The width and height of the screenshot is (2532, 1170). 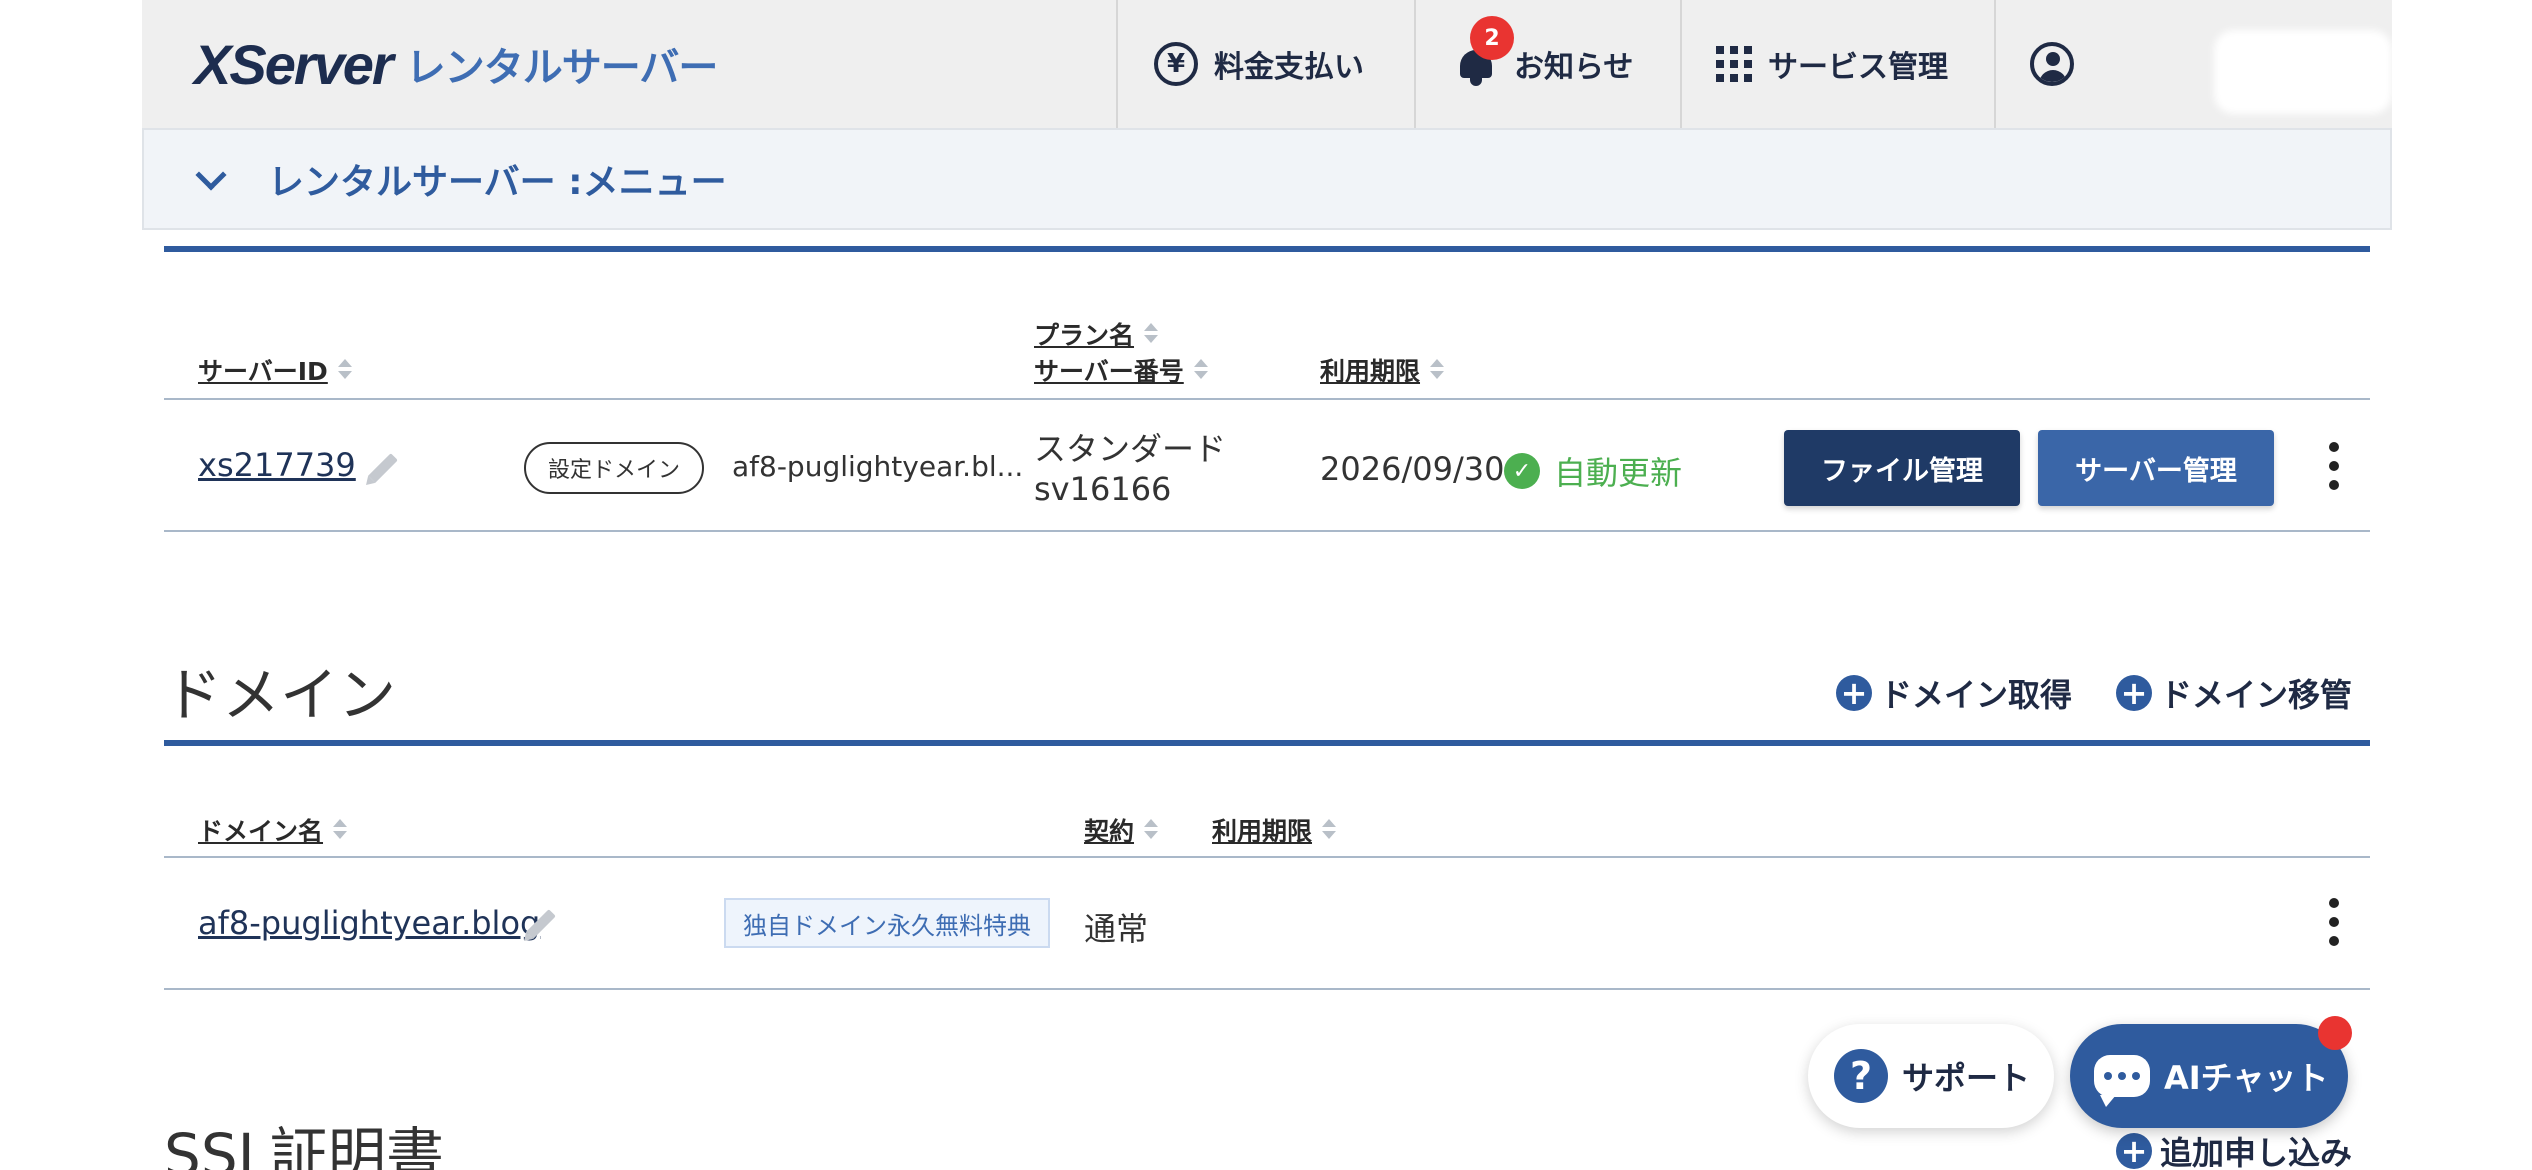 What do you see at coordinates (497, 182) in the screenshot?
I see `menu-title: レンタルサーバー :メニュー` at bounding box center [497, 182].